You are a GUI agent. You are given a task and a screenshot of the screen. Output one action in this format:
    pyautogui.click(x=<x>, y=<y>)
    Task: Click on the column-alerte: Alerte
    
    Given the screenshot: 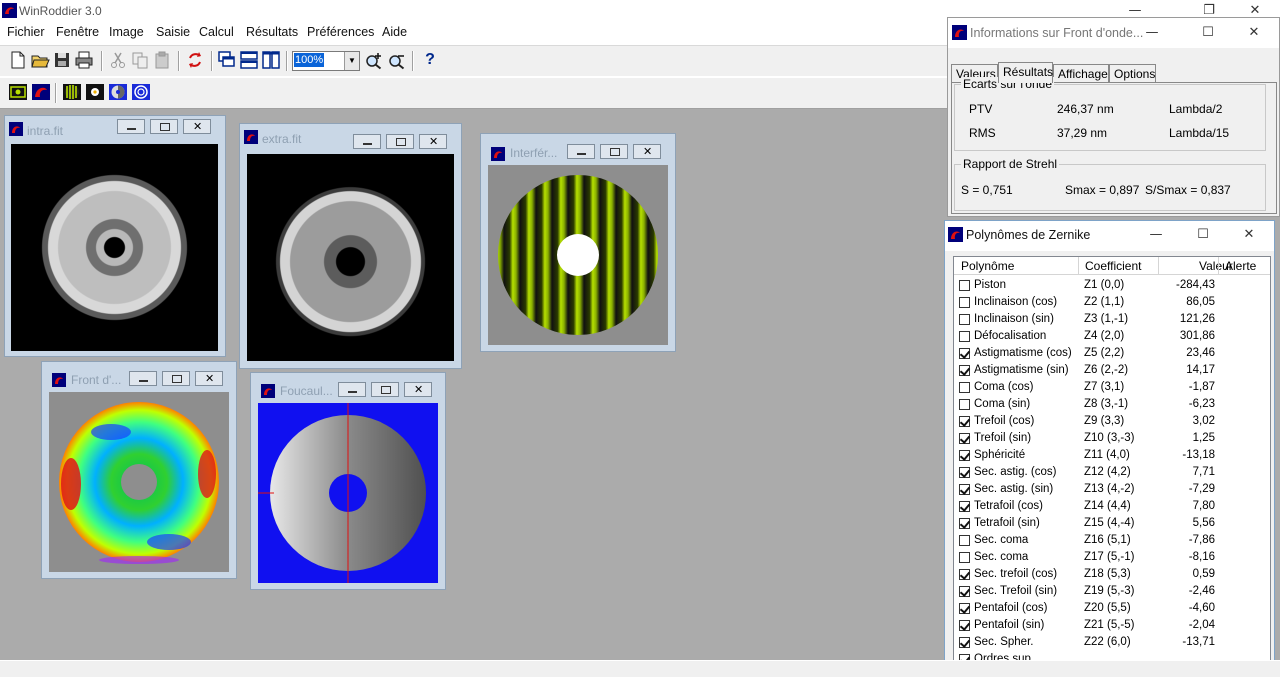 What is the action you would take?
    pyautogui.click(x=1240, y=266)
    